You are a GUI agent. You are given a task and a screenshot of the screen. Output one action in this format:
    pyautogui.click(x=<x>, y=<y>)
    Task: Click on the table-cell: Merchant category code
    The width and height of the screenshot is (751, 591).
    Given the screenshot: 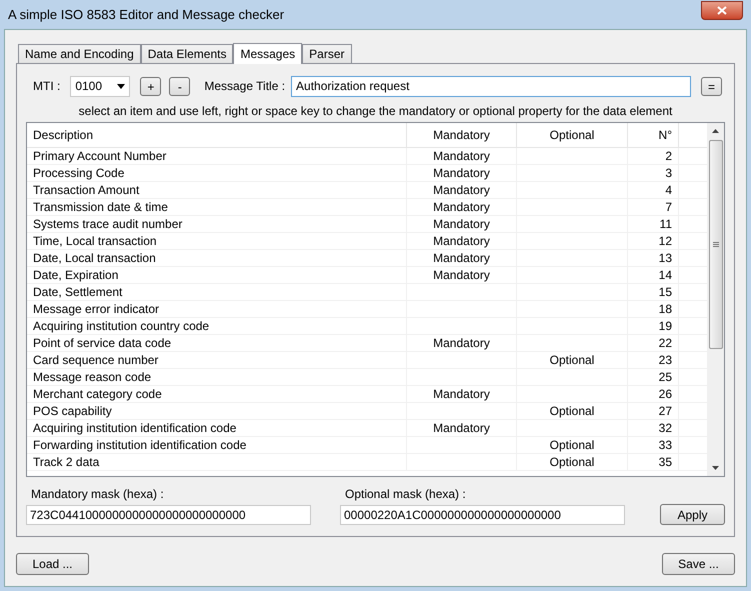 What is the action you would take?
    pyautogui.click(x=97, y=394)
    